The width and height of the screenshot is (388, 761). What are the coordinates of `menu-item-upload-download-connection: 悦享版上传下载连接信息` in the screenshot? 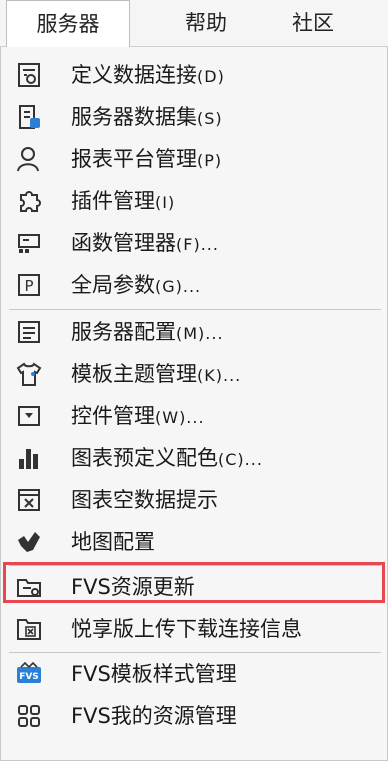 It's located at (194, 629).